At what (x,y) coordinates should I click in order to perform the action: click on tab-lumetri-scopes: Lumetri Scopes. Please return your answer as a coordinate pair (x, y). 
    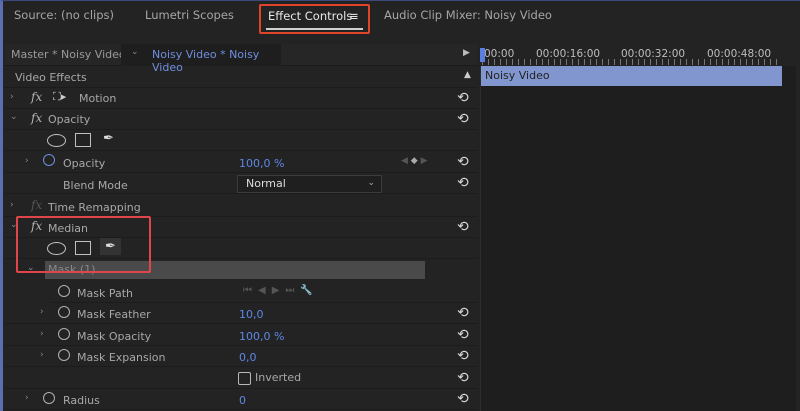
    Looking at the image, I should click on (189, 15).